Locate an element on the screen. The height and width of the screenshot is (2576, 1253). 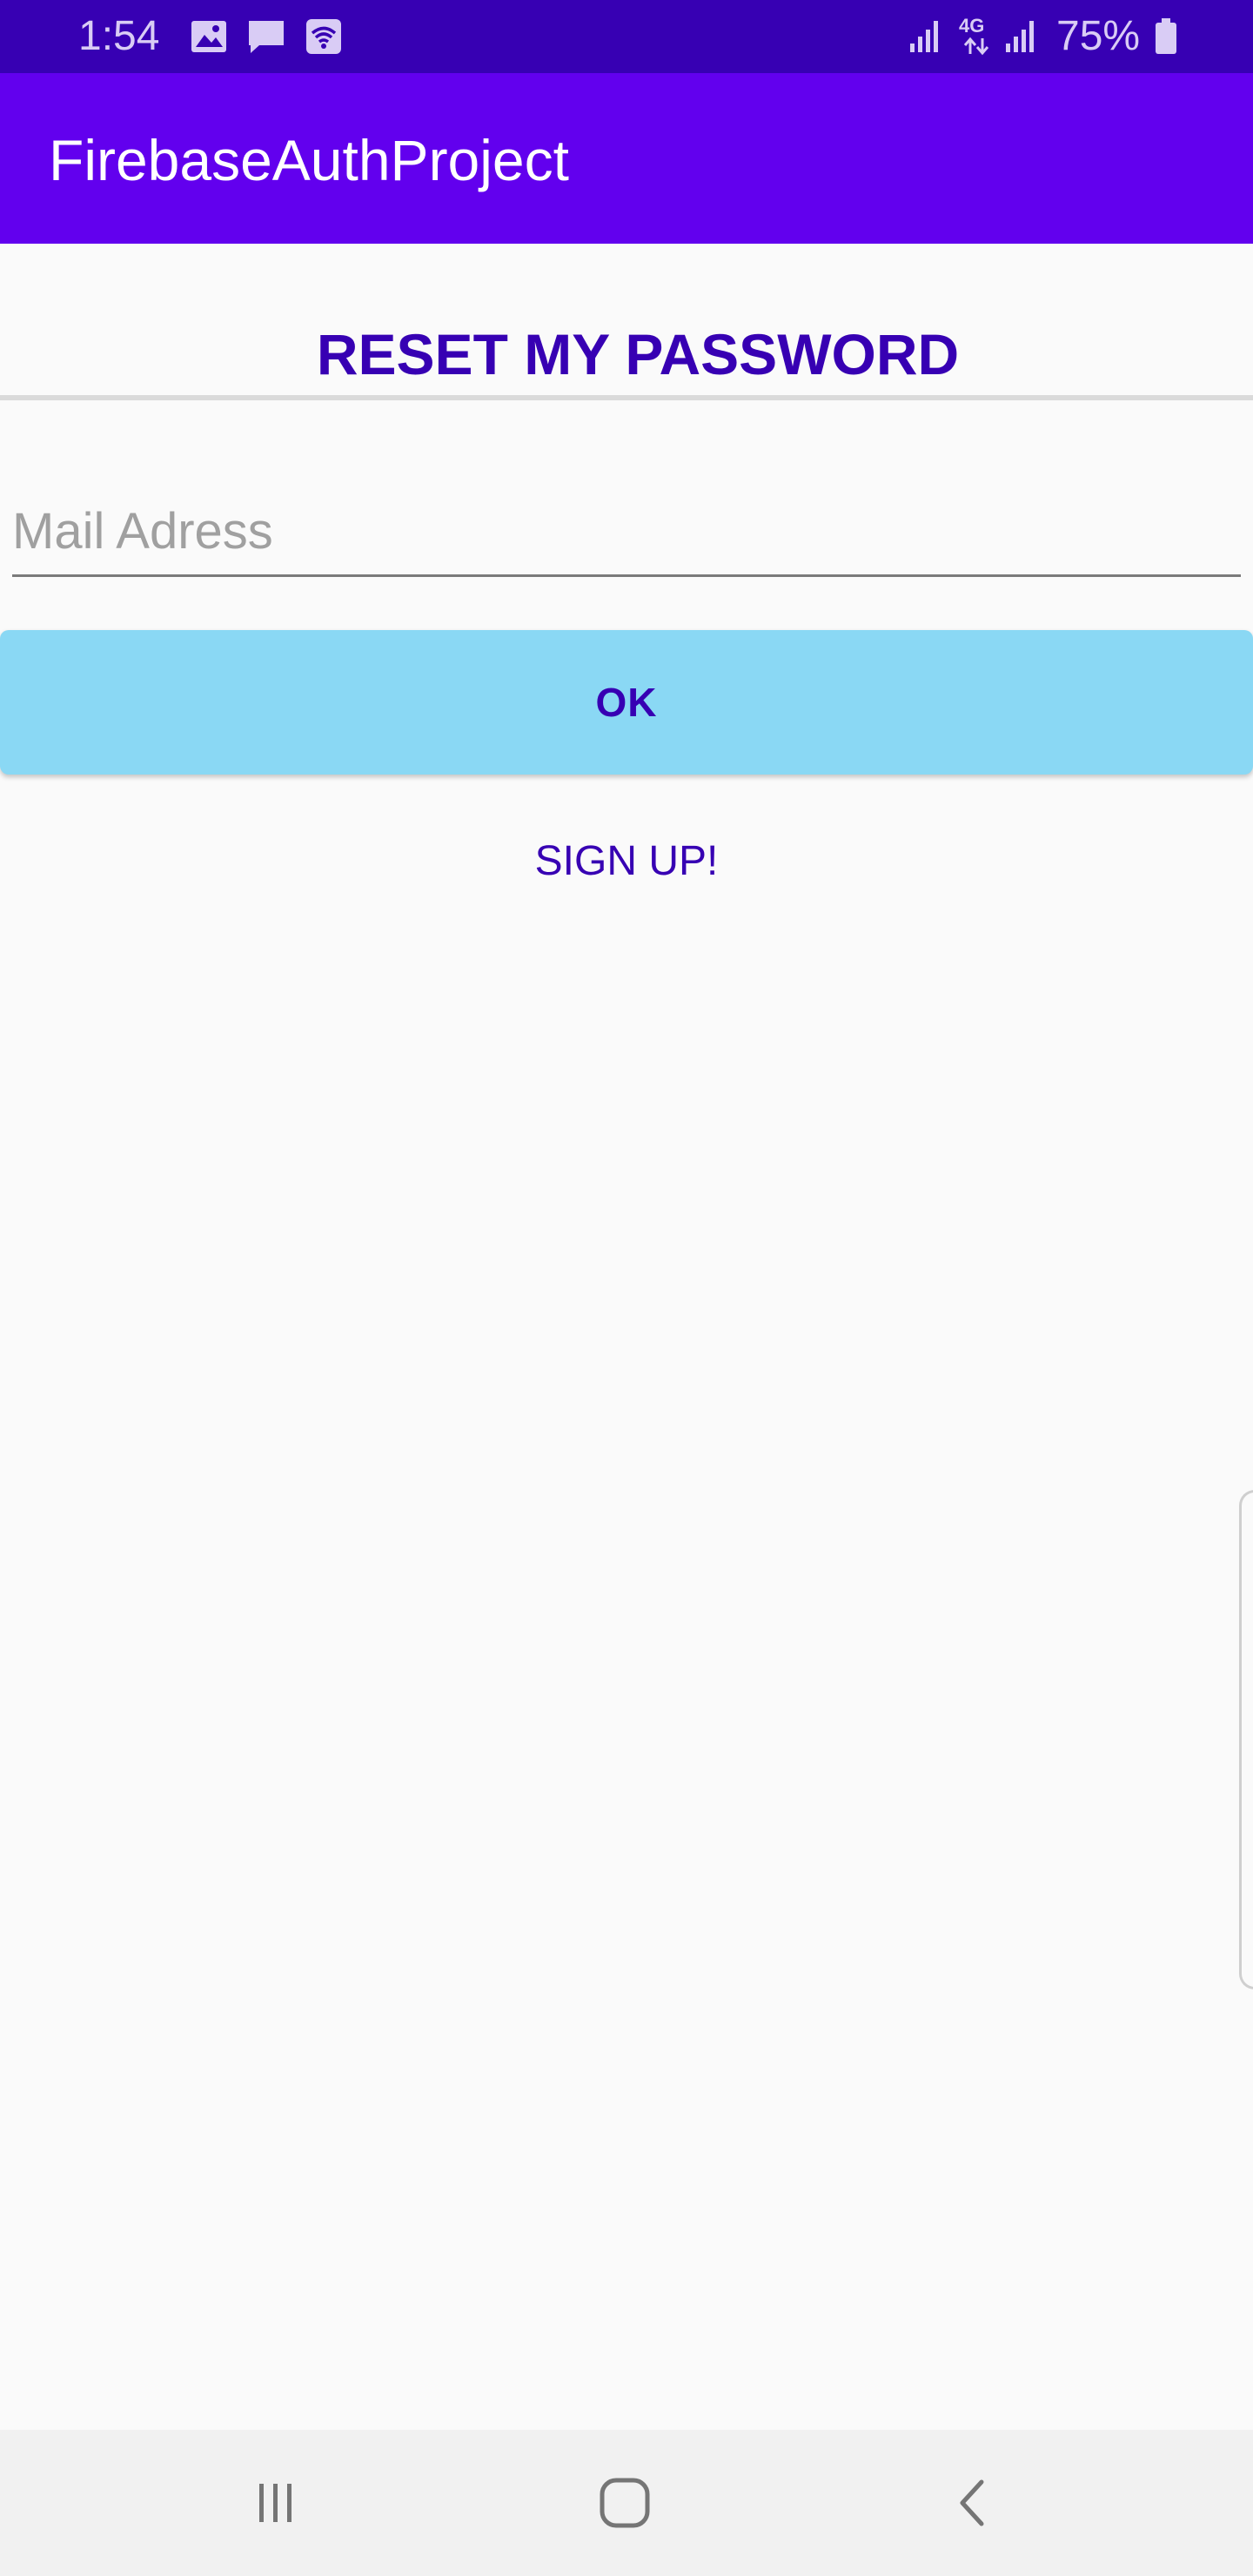
recent-apps-icon is located at coordinates (275, 2503).